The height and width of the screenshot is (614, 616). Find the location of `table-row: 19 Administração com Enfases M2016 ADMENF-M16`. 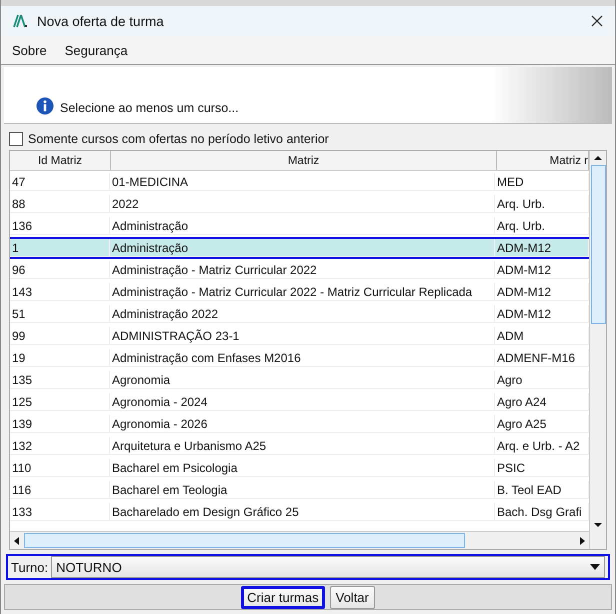

table-row: 19 Administração com Enfases M2016 ADMENF-M16 is located at coordinates (299, 358).